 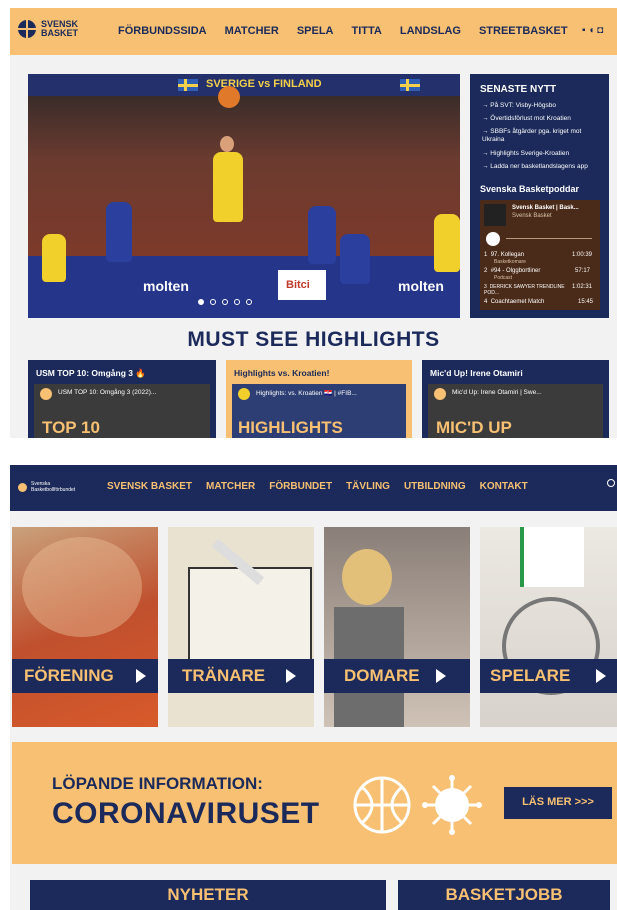 What do you see at coordinates (495, 215) in the screenshot?
I see `podcast-cover` at bounding box center [495, 215].